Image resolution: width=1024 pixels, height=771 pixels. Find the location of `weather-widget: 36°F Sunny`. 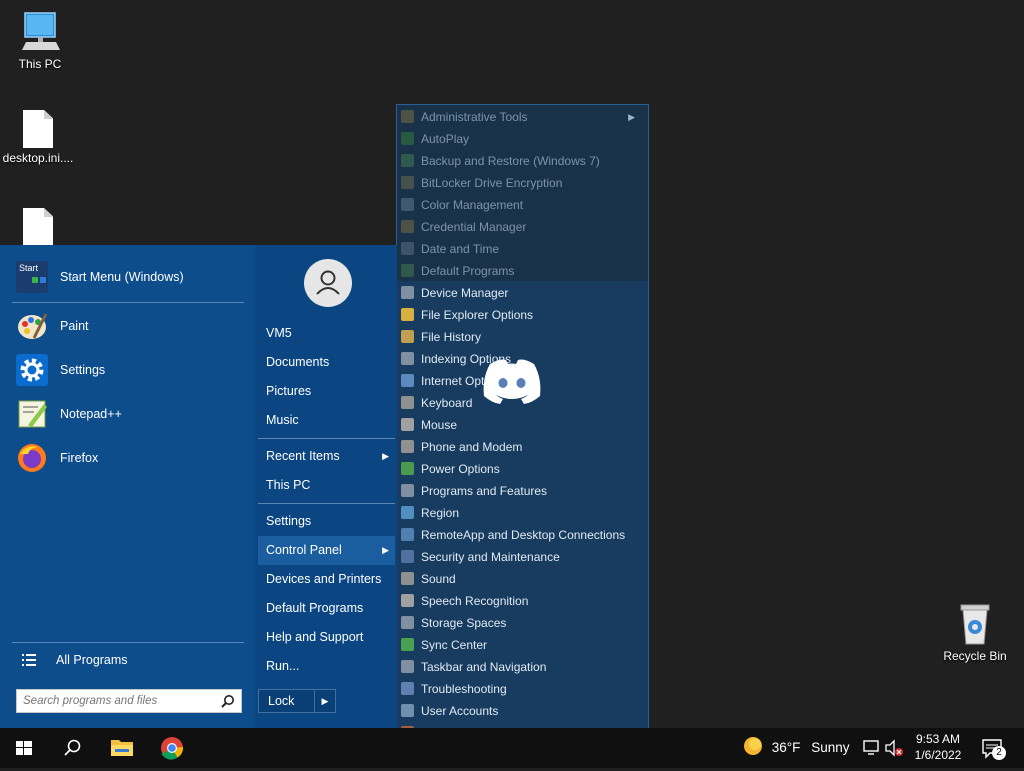

weather-widget: 36°F Sunny is located at coordinates (795, 748).